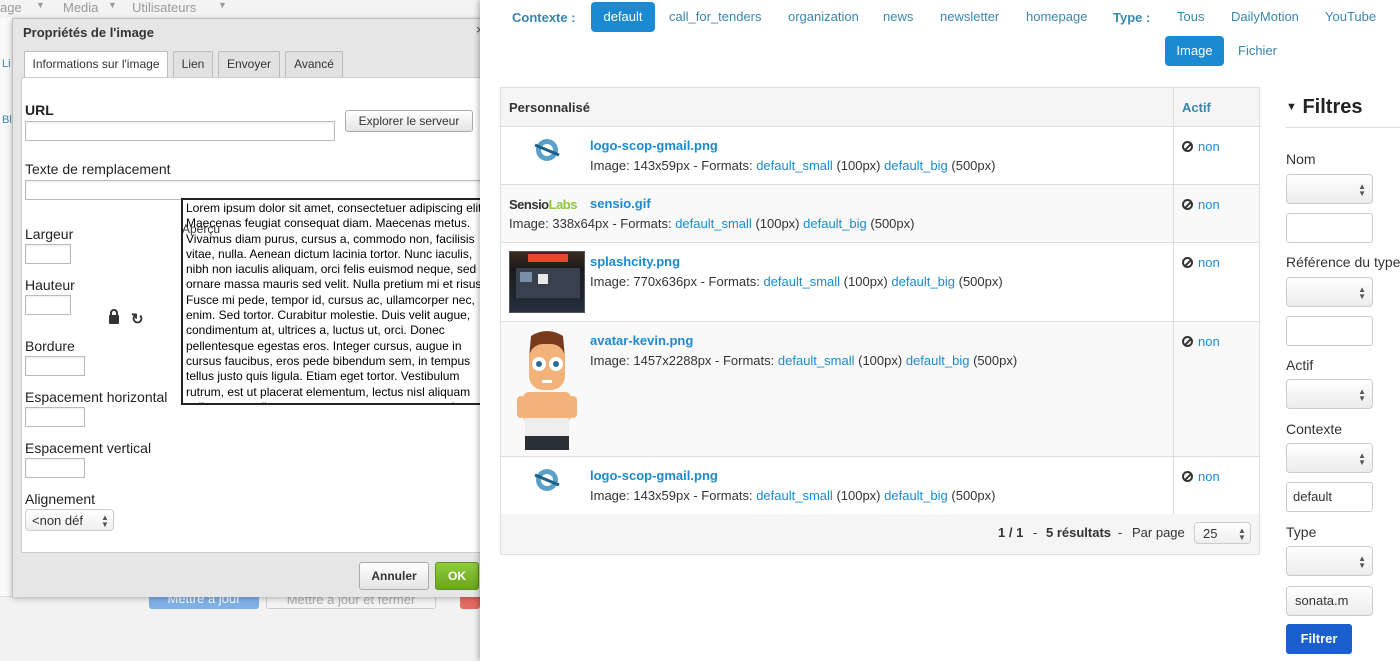  Describe the element at coordinates (249, 64) in the screenshot. I see `tab-upload: Envoyer` at that location.